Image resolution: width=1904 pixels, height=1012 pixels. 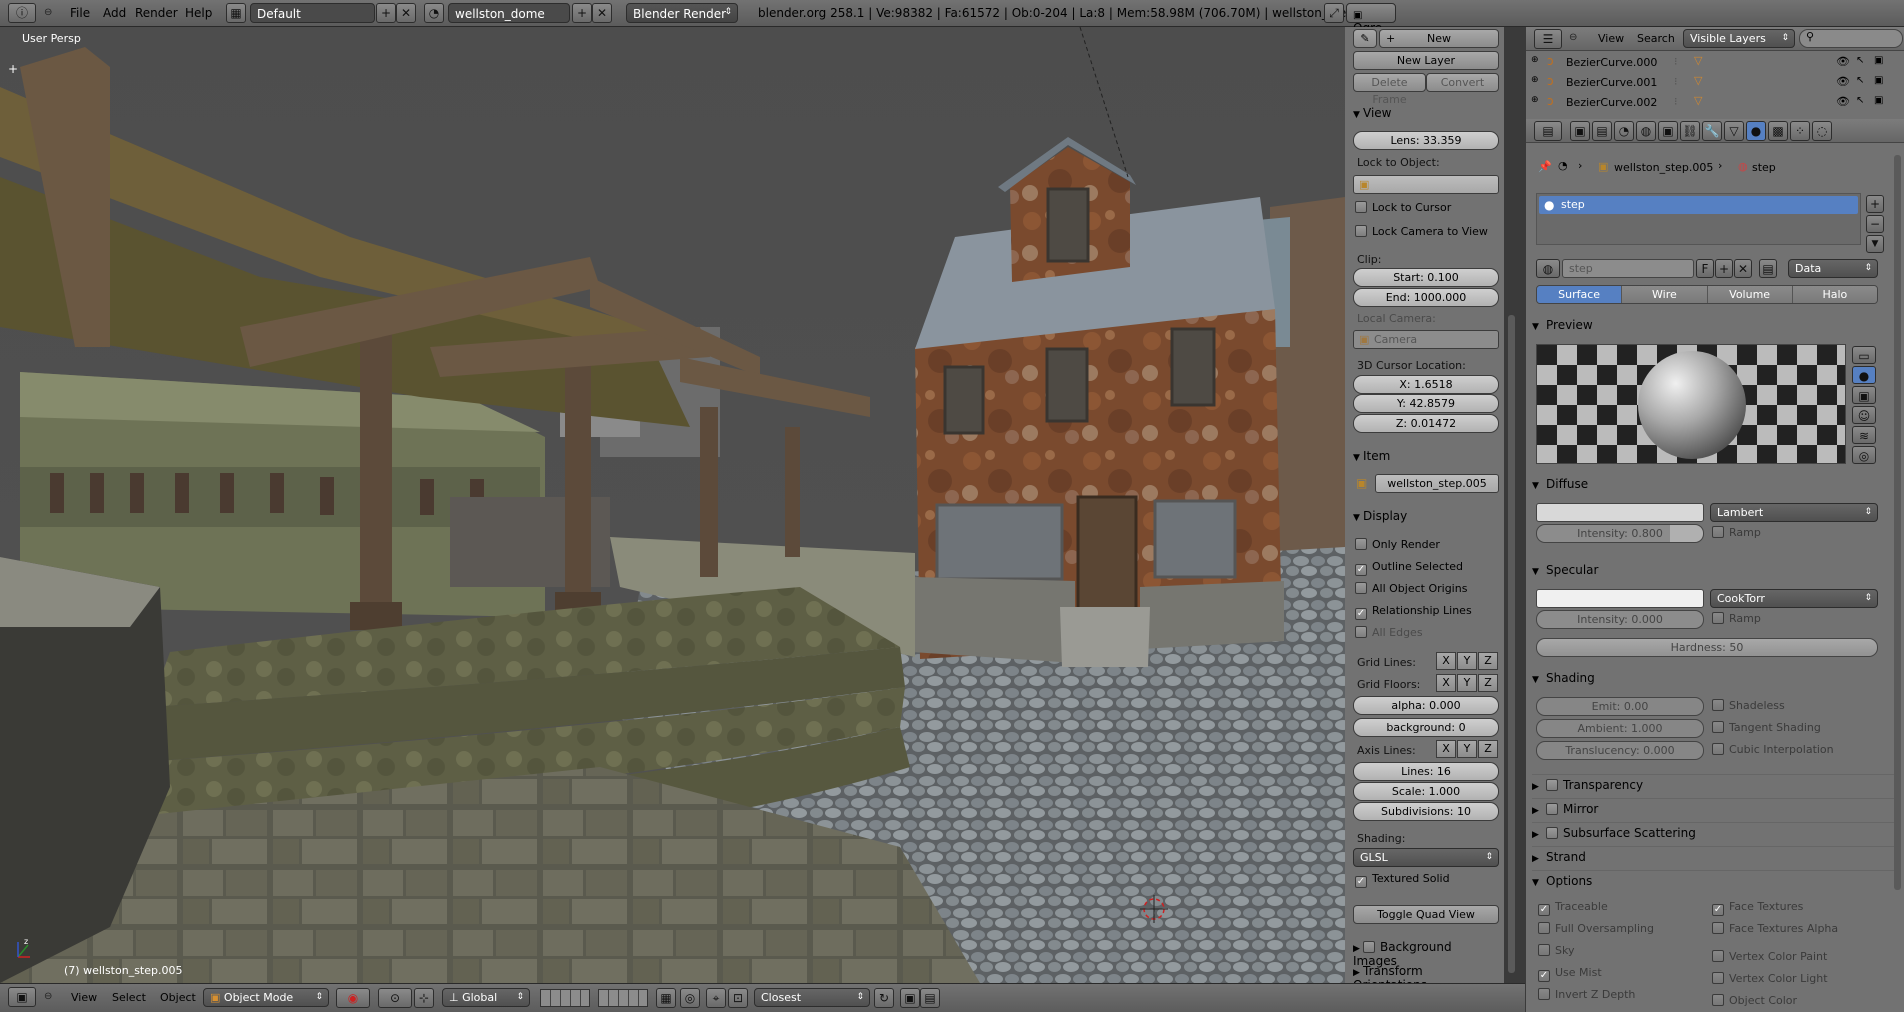 I want to click on snap-toggle-icon: ⌖, so click(x=716, y=998).